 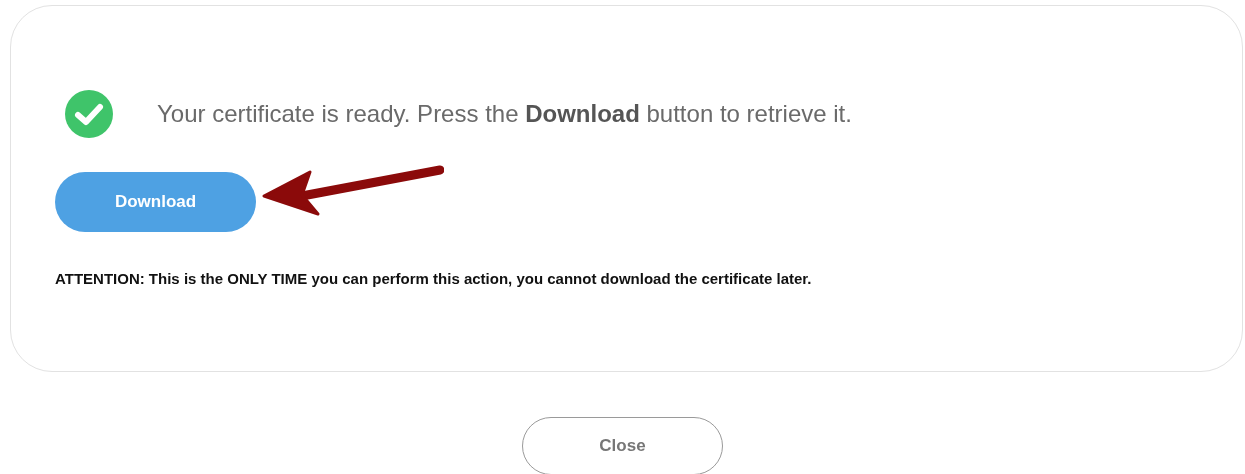 What do you see at coordinates (434, 278) in the screenshot?
I see `attention-note: ATTENTION: This is the ONLY TIME you can perform this action, you cannot download the certificate later.` at bounding box center [434, 278].